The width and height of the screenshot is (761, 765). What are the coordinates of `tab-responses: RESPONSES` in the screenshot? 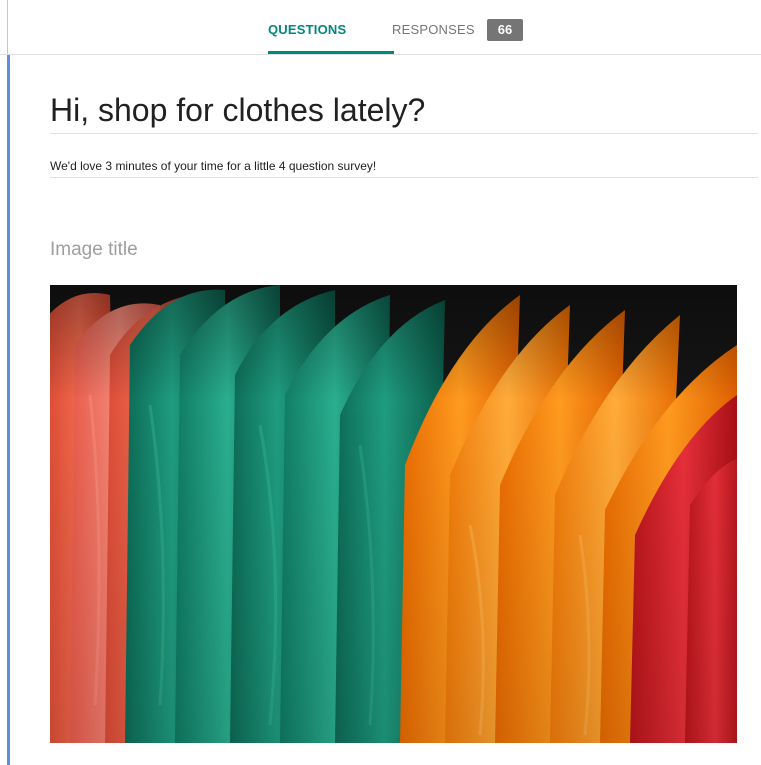 It's located at (433, 29).